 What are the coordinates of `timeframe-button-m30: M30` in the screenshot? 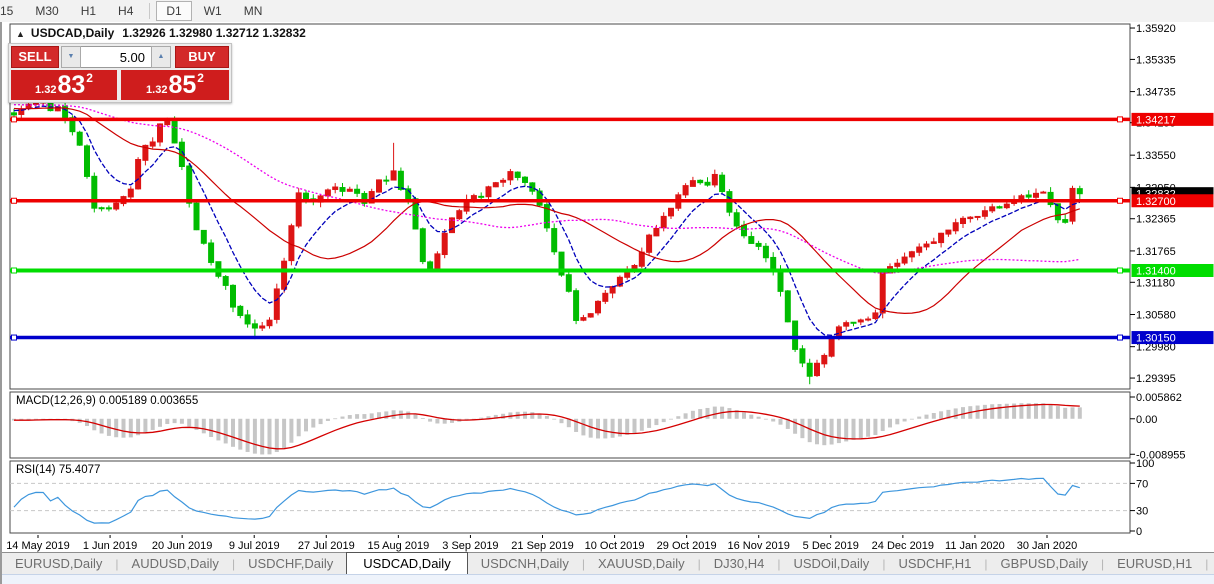 It's located at (46, 11).